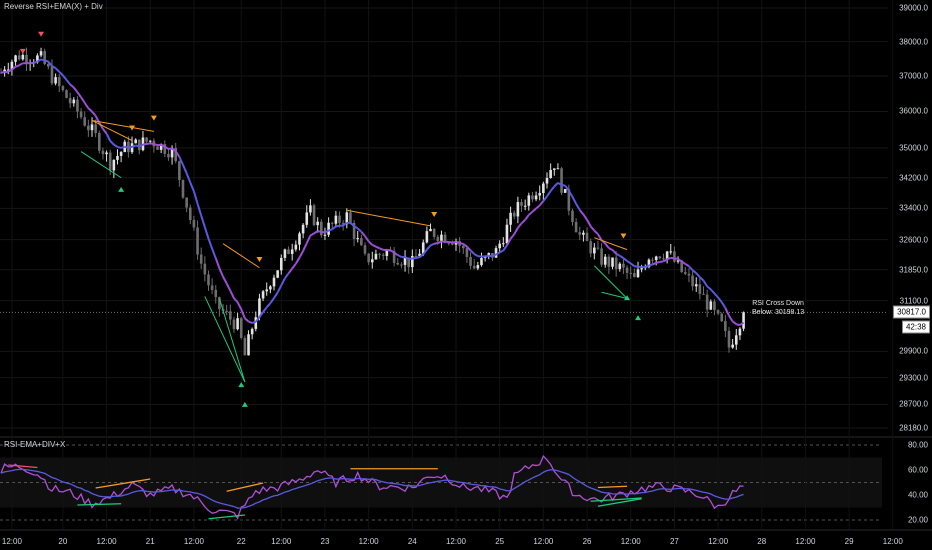 This screenshot has height=550, width=932. What do you see at coordinates (34, 444) in the screenshot?
I see `rsi-indicator-title: RSI-EMA+DIV+X` at bounding box center [34, 444].